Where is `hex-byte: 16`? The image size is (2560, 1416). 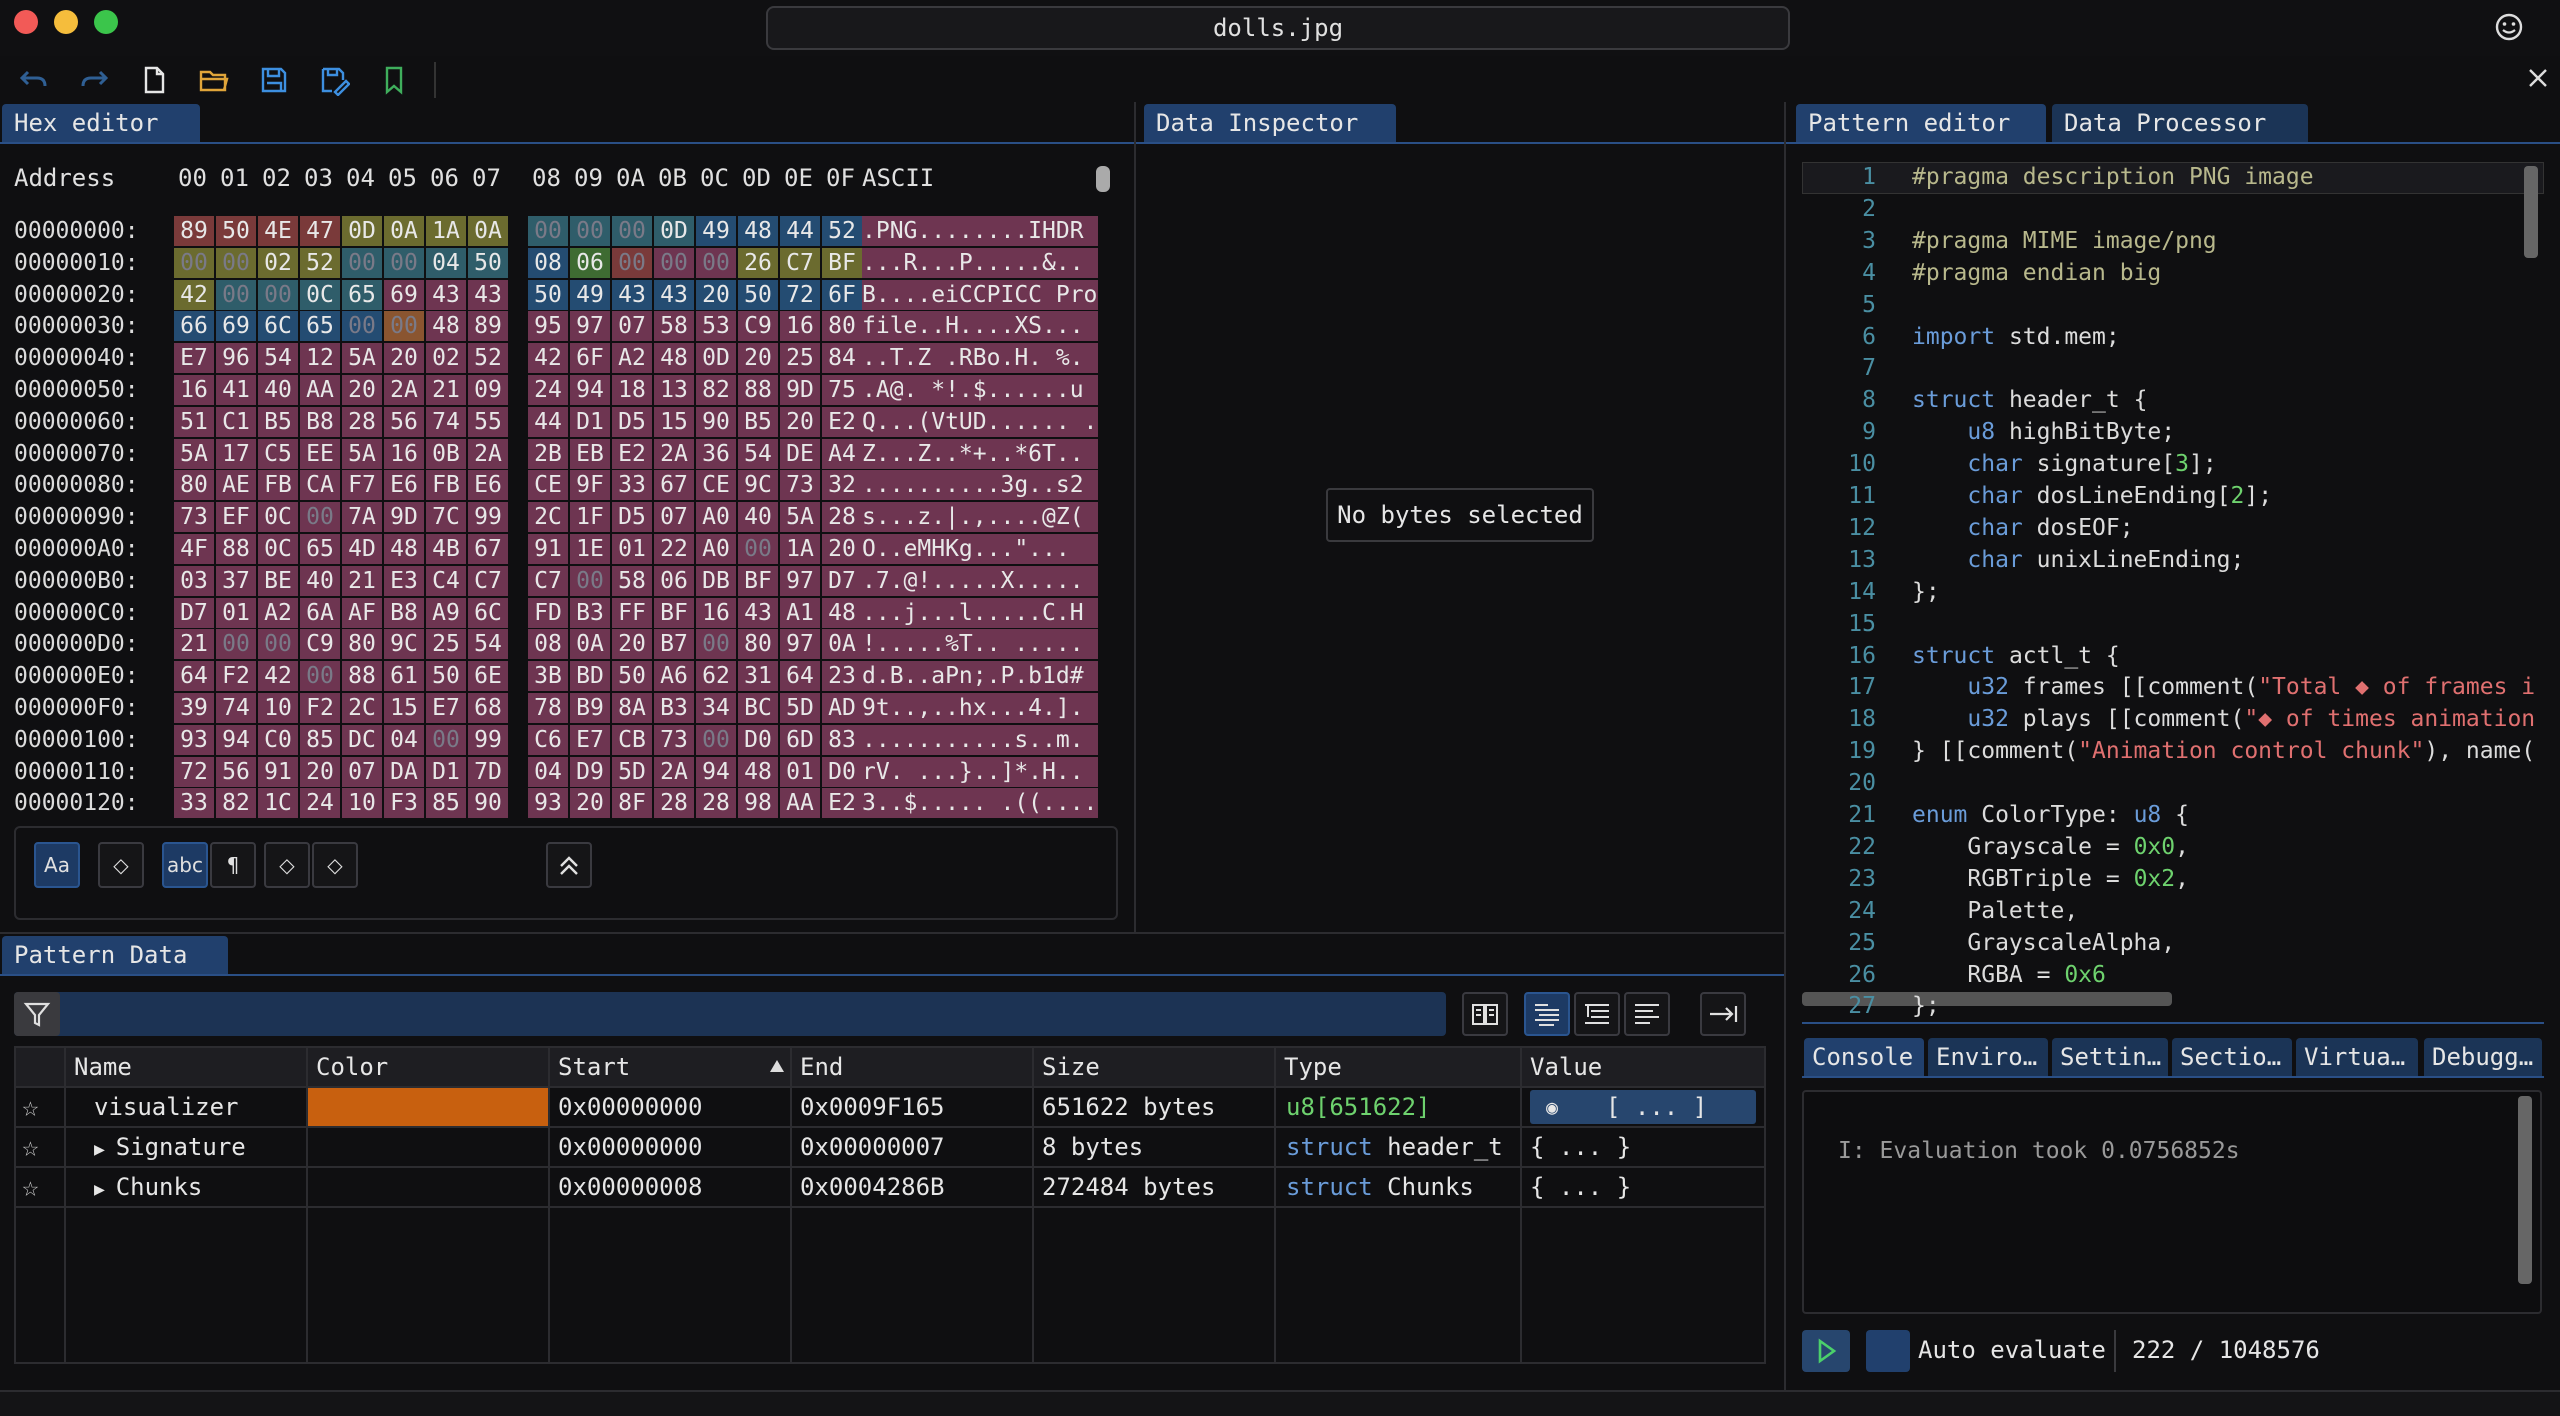
hex-byte: 16 is located at coordinates (800, 326).